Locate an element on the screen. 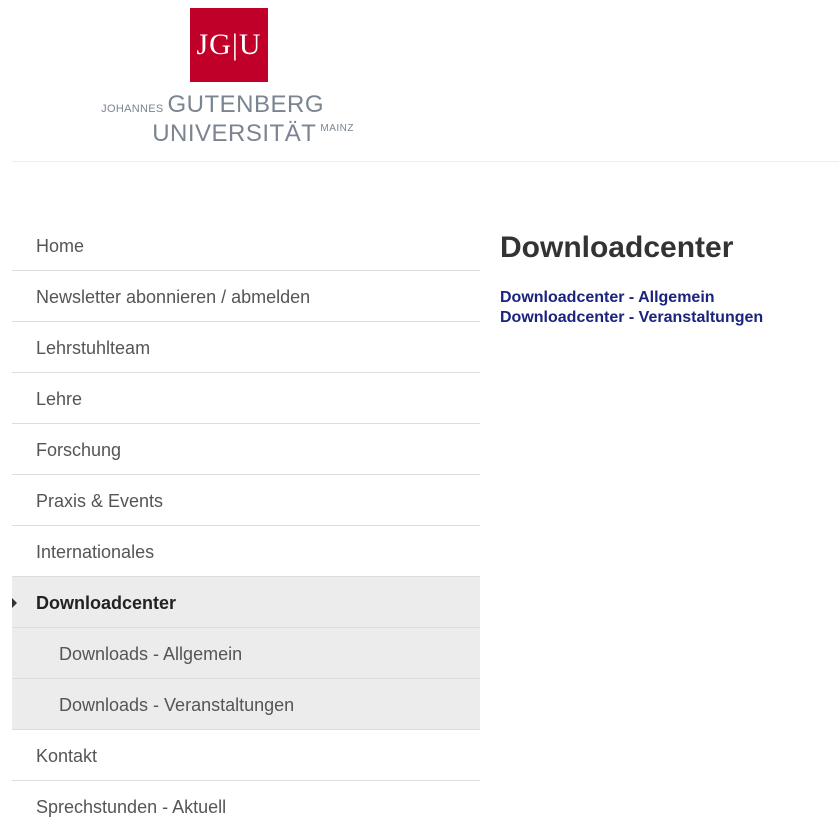 This screenshot has width=839, height=827. sidebar-item-label: Internationales is located at coordinates (95, 552).